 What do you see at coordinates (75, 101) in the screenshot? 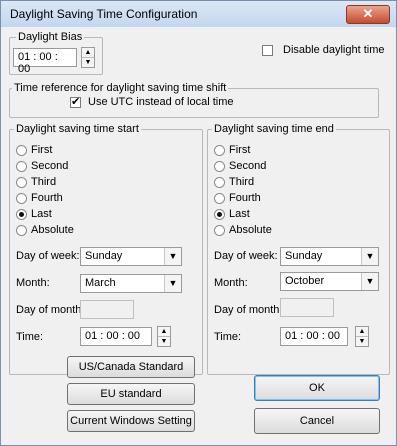
I see `use-utc-checkbox` at bounding box center [75, 101].